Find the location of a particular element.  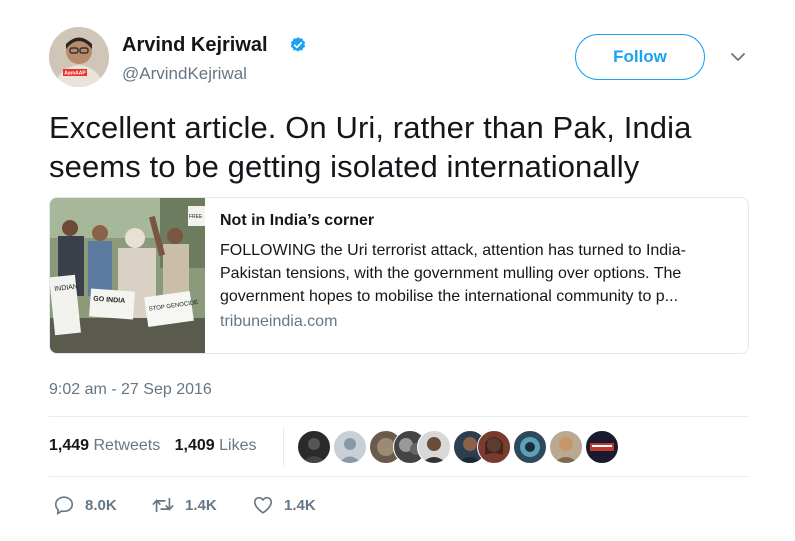

avatar-image: AamAAP is located at coordinates (79, 57).